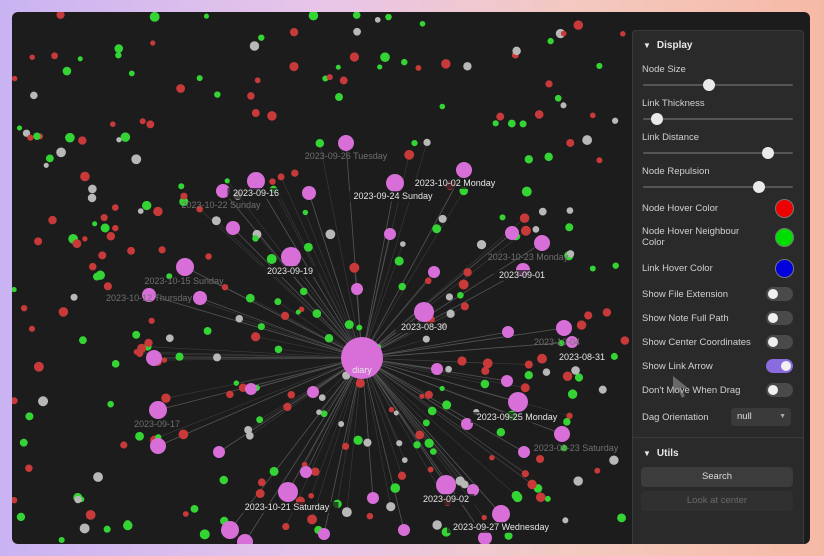  I want to click on link-hover-color-swatch, so click(784, 268).